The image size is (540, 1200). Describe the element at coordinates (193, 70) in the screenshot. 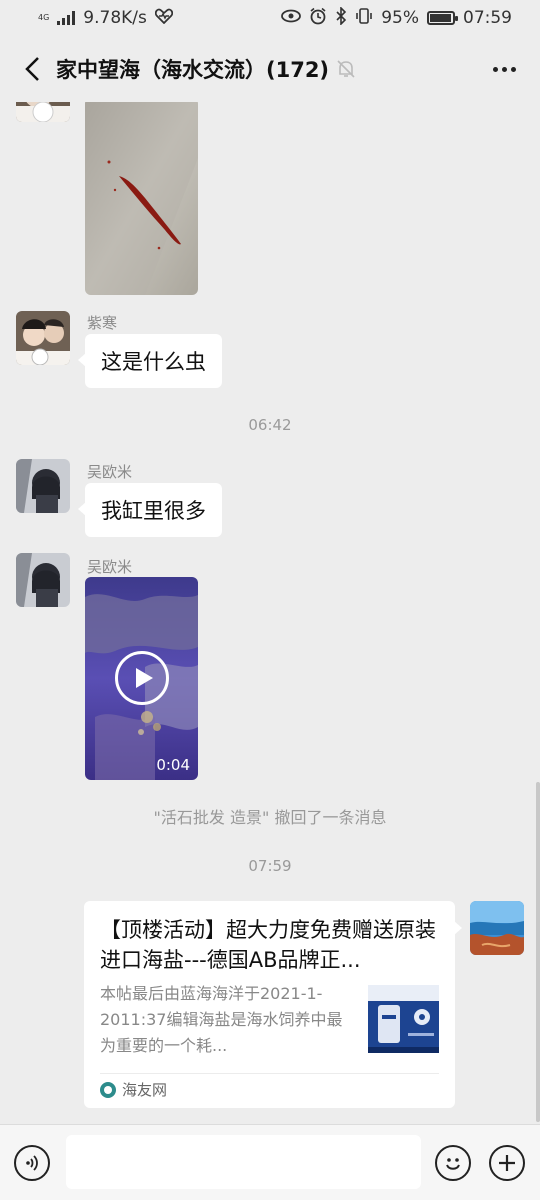

I see `chat-title: 家中望海（海水交流）(172)` at that location.